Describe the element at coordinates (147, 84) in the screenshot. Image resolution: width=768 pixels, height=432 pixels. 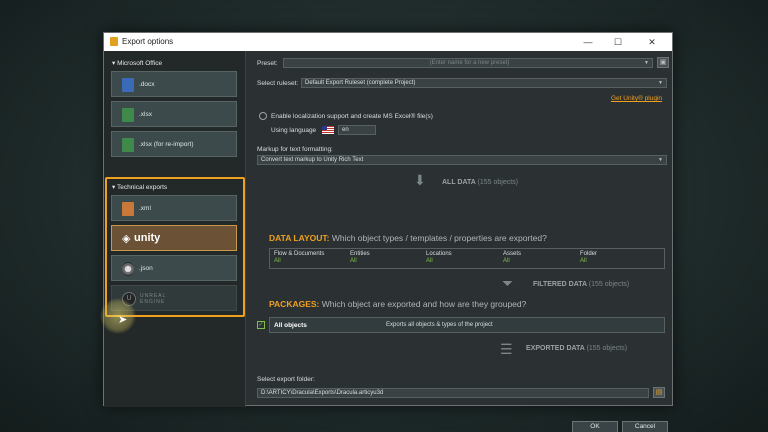
I see `docx-label: .docx` at that location.